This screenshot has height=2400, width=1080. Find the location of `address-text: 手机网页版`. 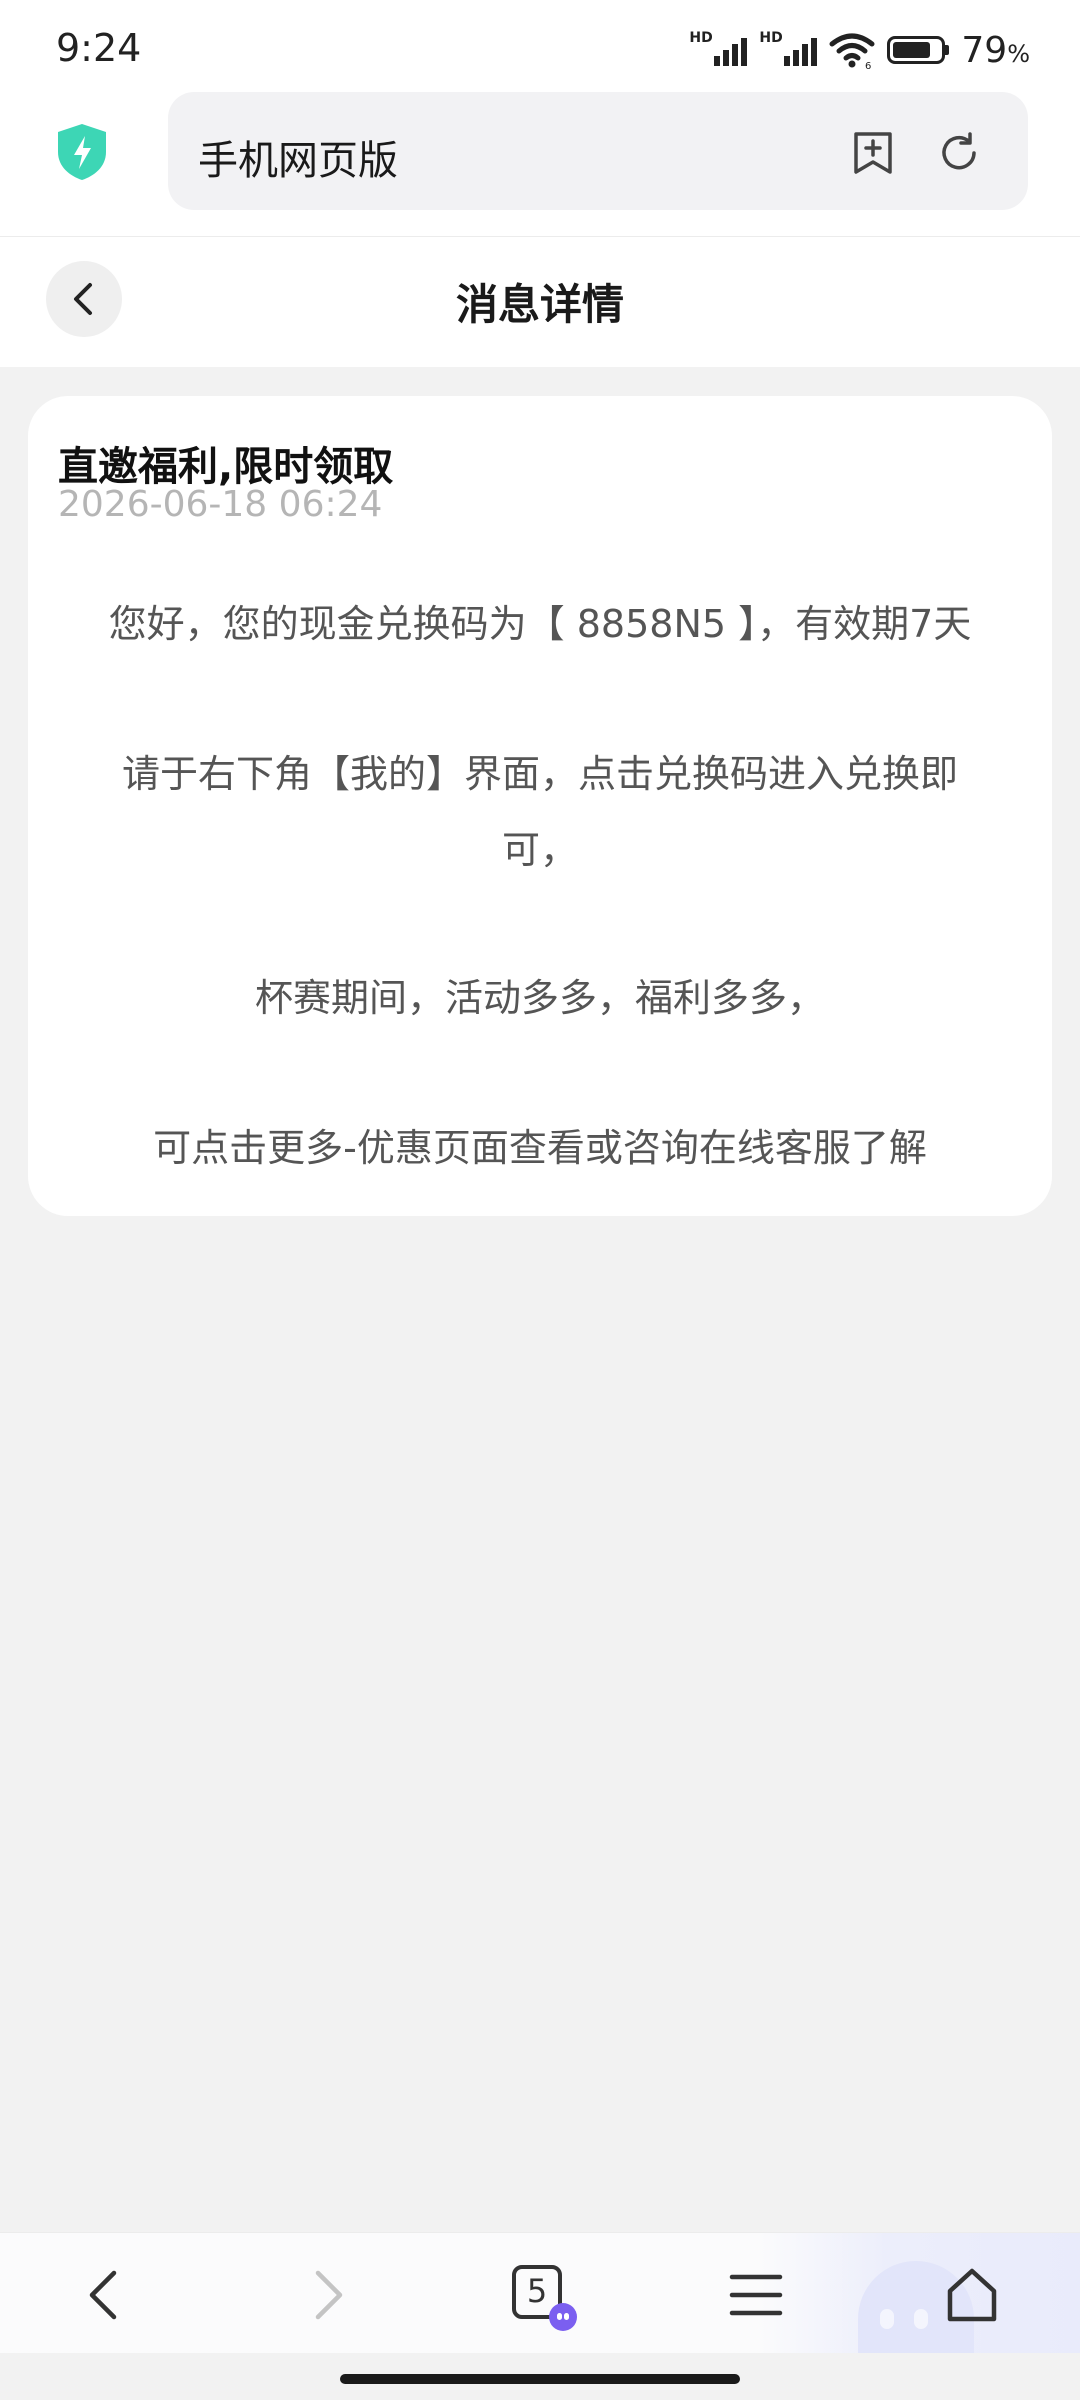

address-text: 手机网页版 is located at coordinates (298, 157).